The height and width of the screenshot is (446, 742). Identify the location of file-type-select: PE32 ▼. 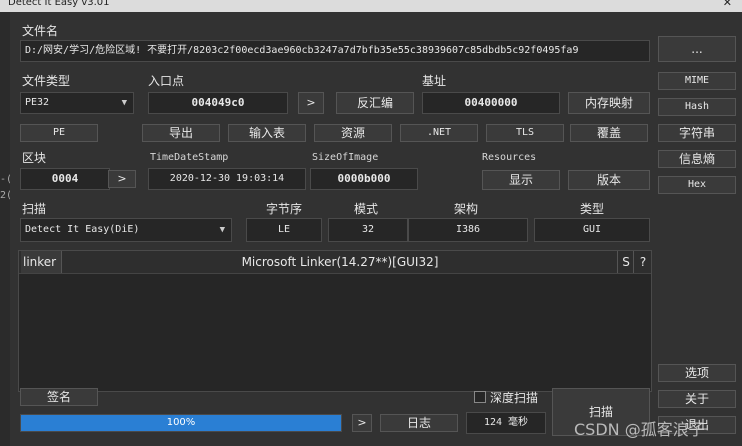
(77, 103).